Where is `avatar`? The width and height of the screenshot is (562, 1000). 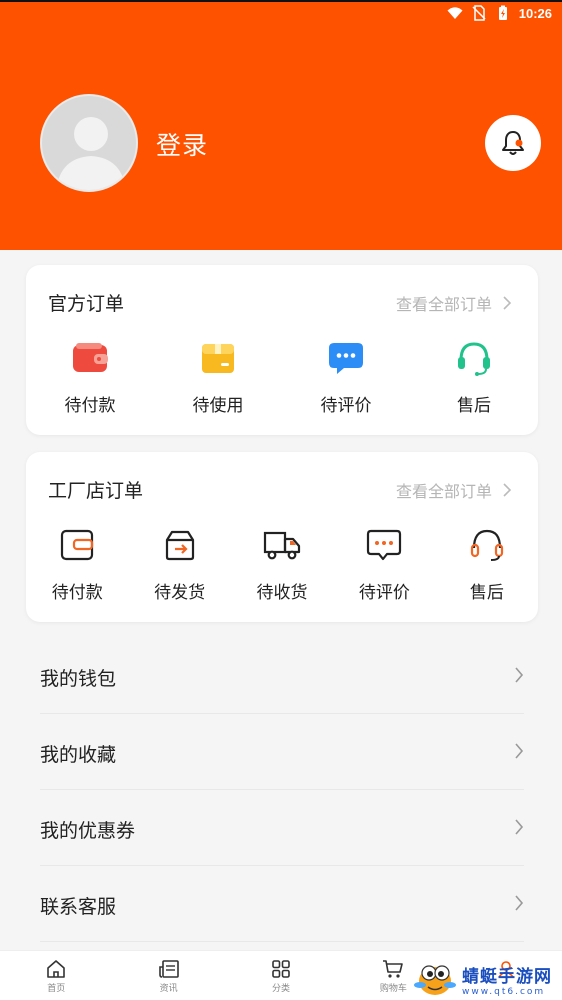 avatar is located at coordinates (89, 143).